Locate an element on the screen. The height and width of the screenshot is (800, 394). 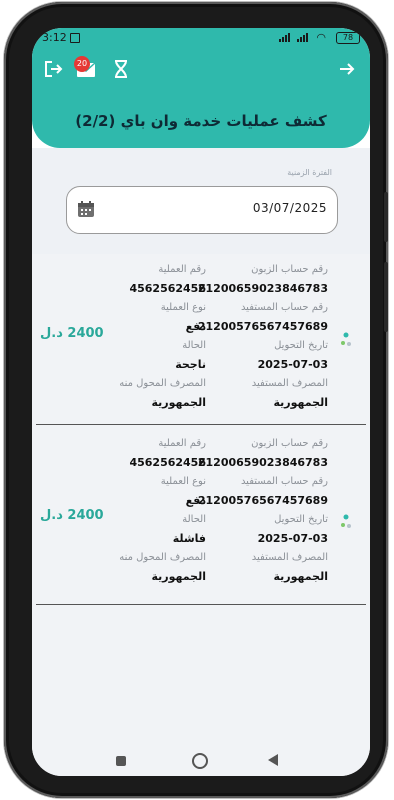
wifi-icon: ◠ is located at coordinates (321, 37).